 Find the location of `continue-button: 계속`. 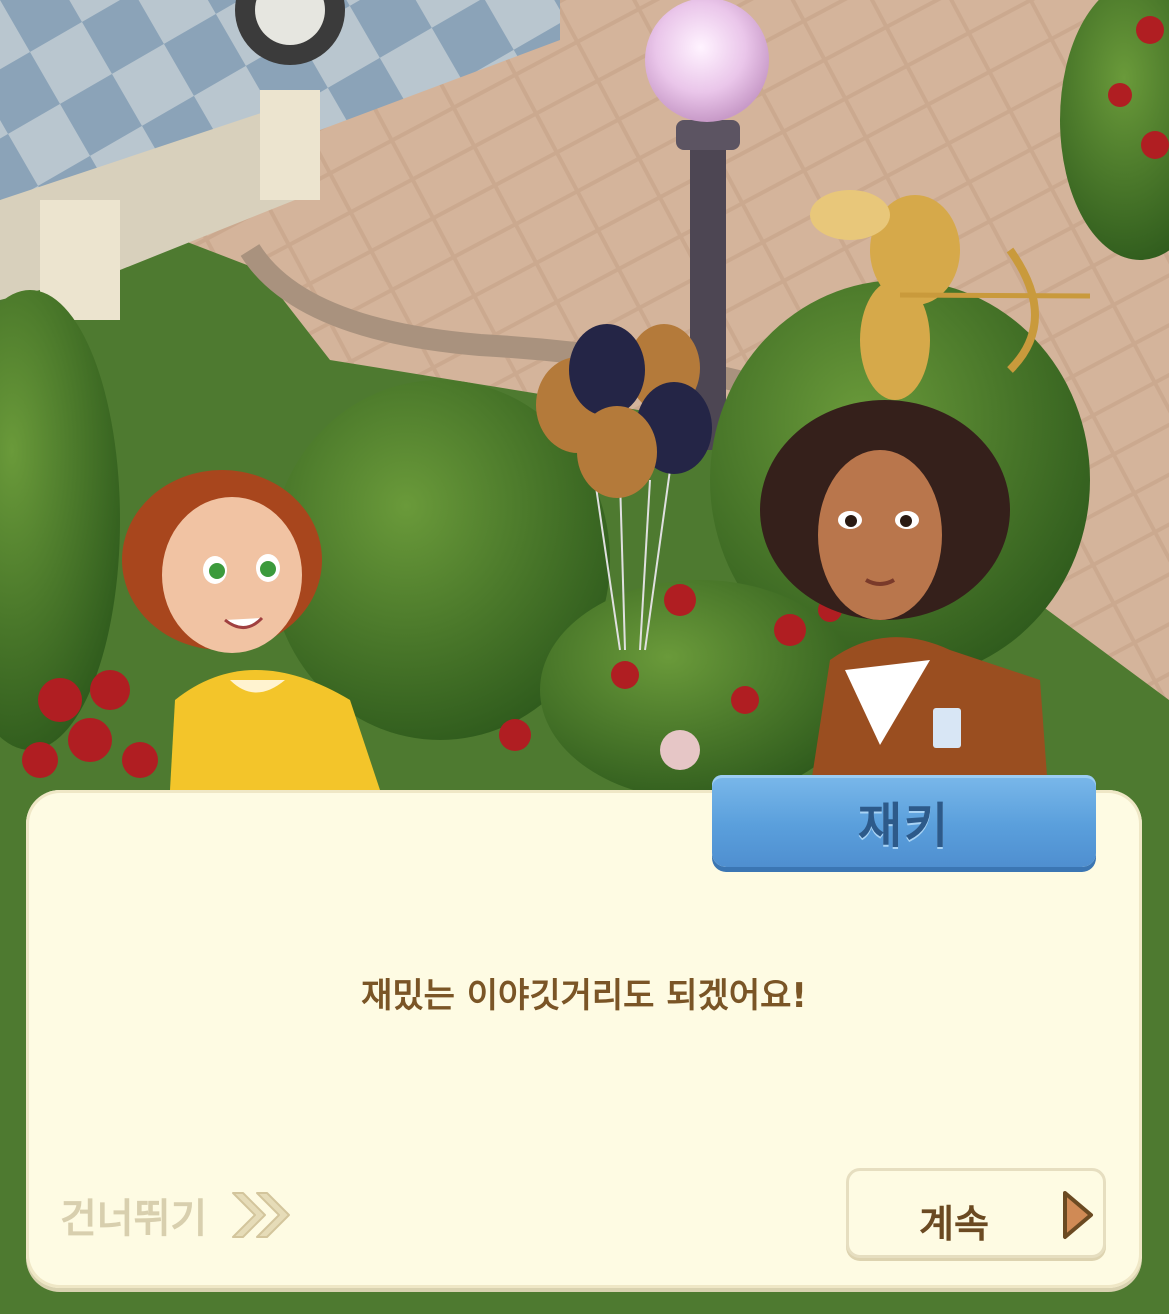

continue-button: 계속 is located at coordinates (976, 1213).